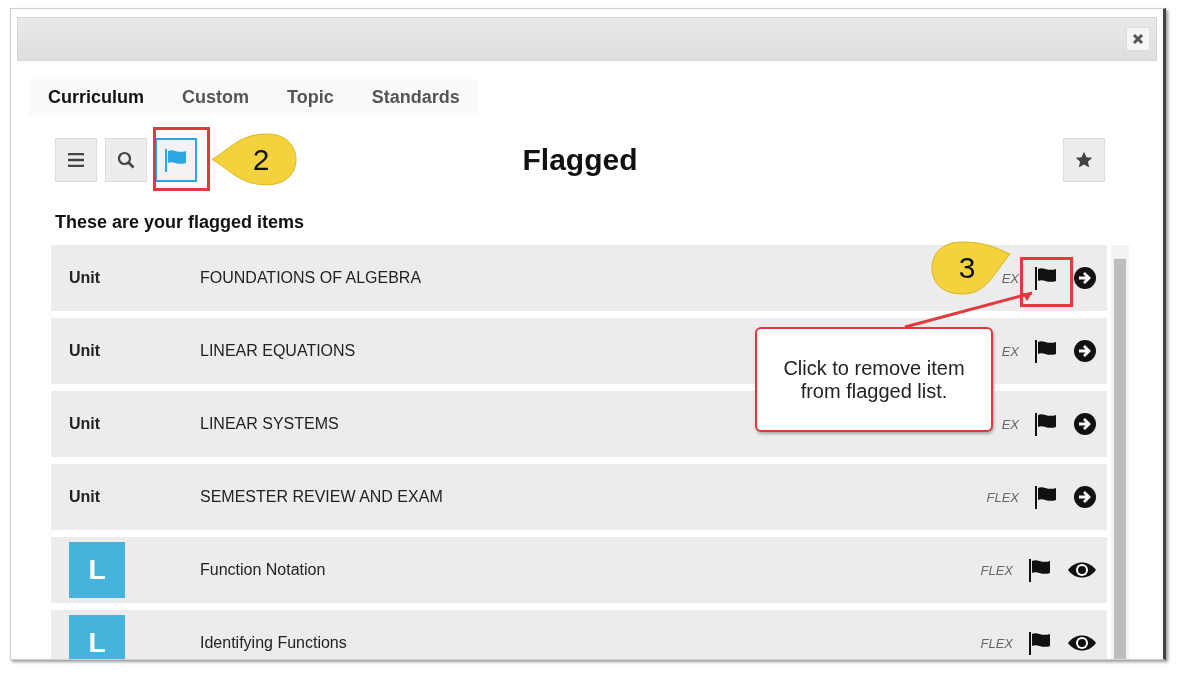 This screenshot has width=1194, height=677. I want to click on search-button, so click(126, 160).